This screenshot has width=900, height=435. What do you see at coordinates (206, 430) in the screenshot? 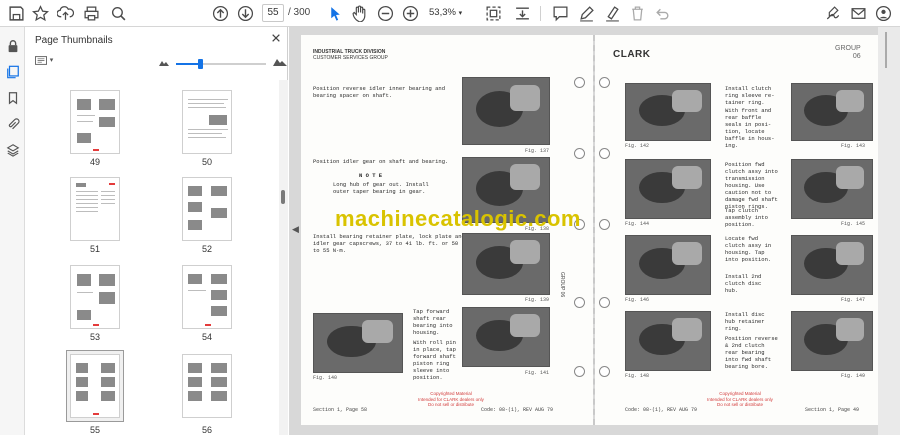
I see `thumbnail-label: 56` at bounding box center [206, 430].